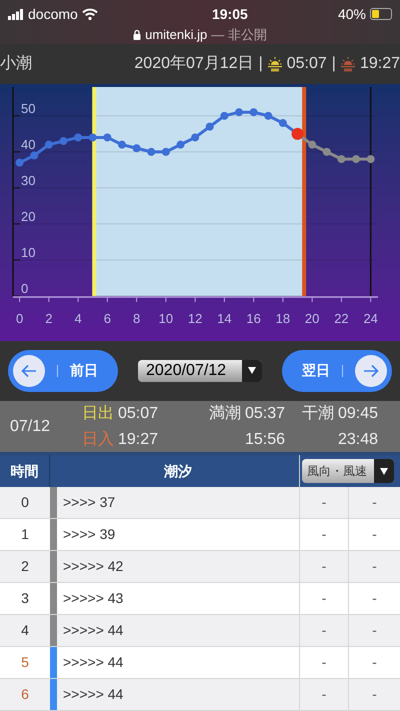 Image resolution: width=400 pixels, height=711 pixels. What do you see at coordinates (275, 64) in the screenshot?
I see `sunrise-icon` at bounding box center [275, 64].